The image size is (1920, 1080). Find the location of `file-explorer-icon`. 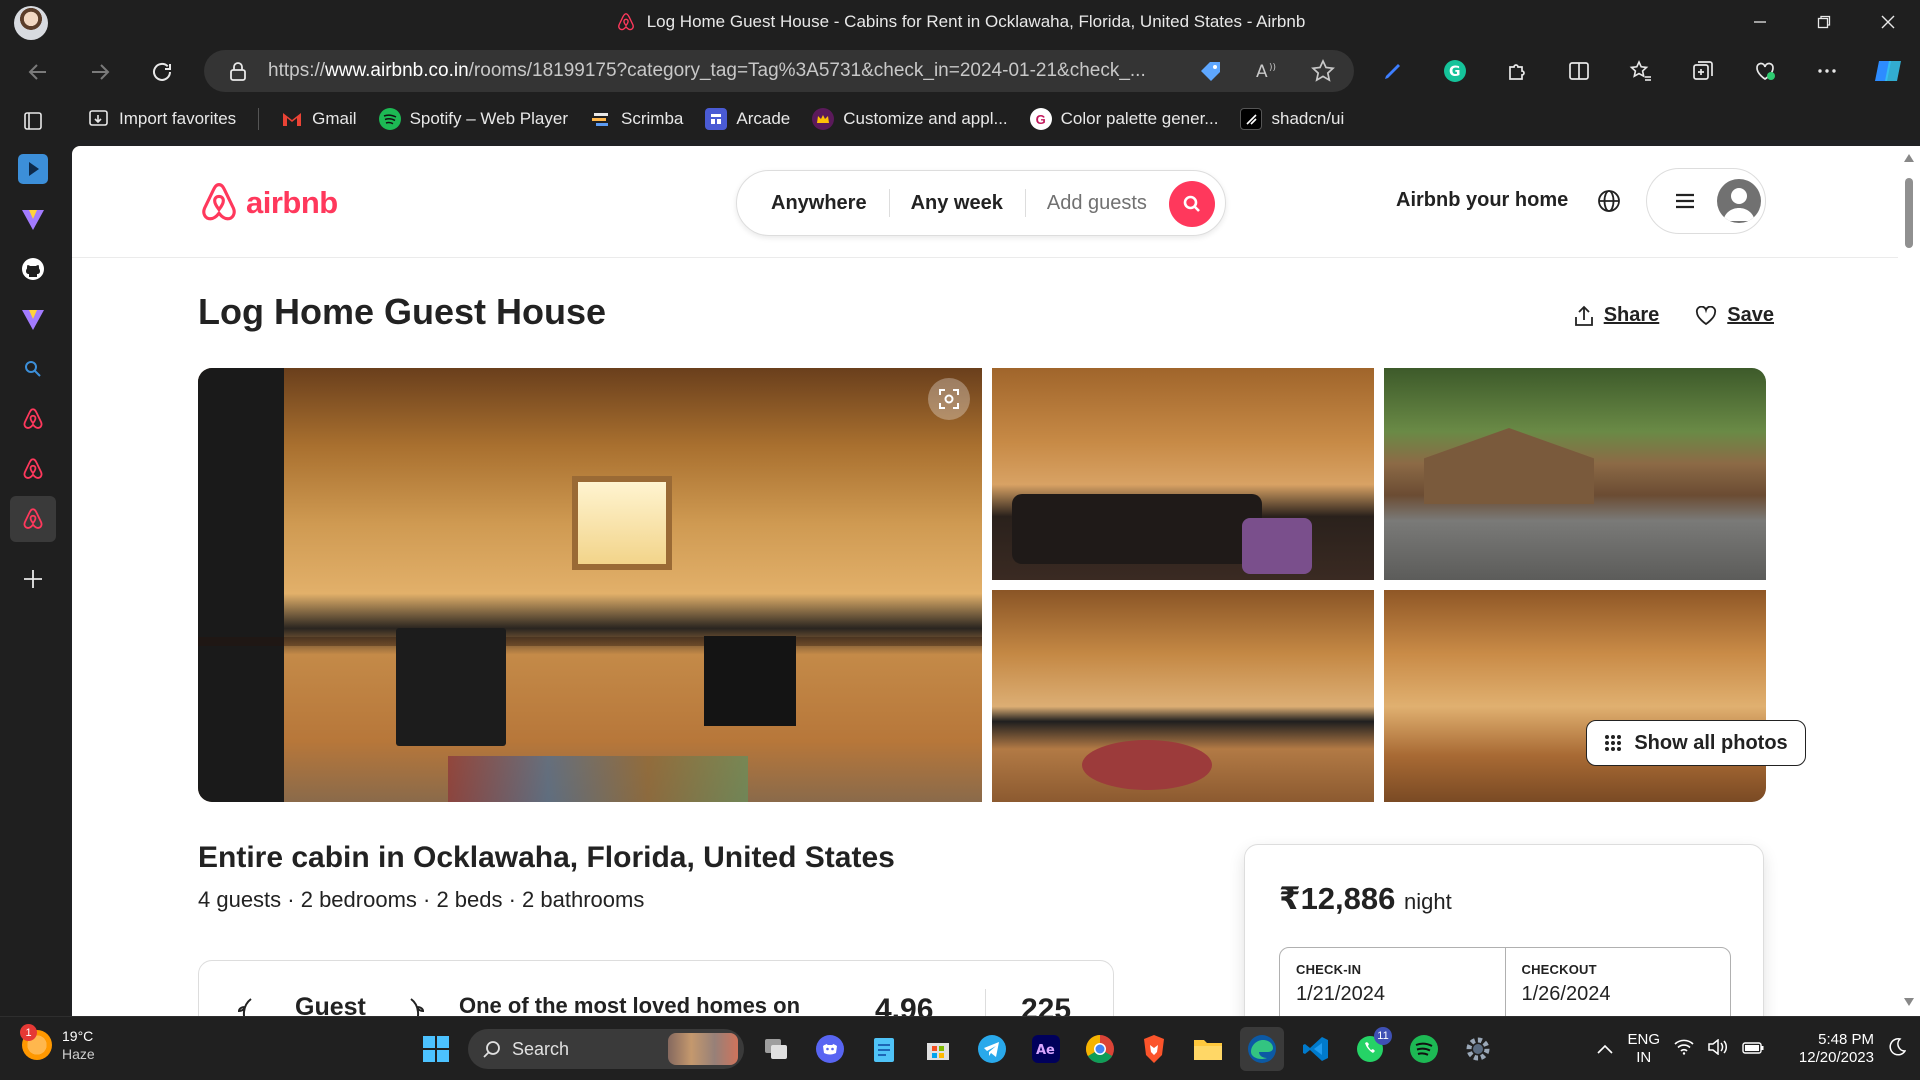

file-explorer-icon is located at coordinates (1208, 1049).